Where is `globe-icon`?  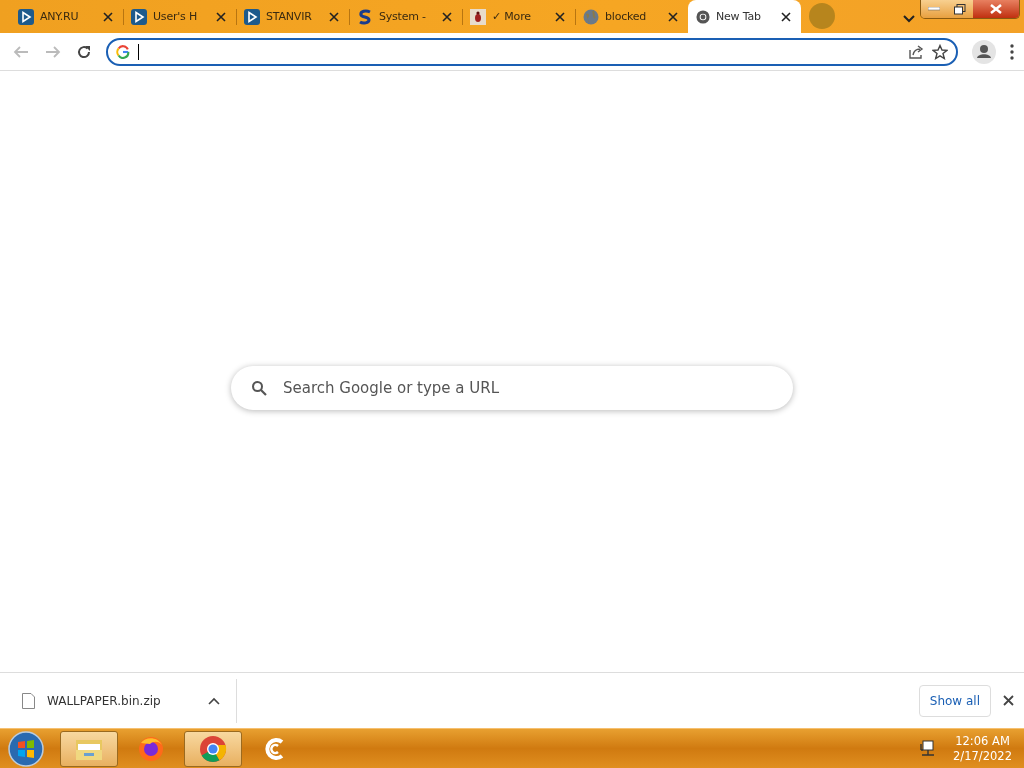 globe-icon is located at coordinates (591, 16).